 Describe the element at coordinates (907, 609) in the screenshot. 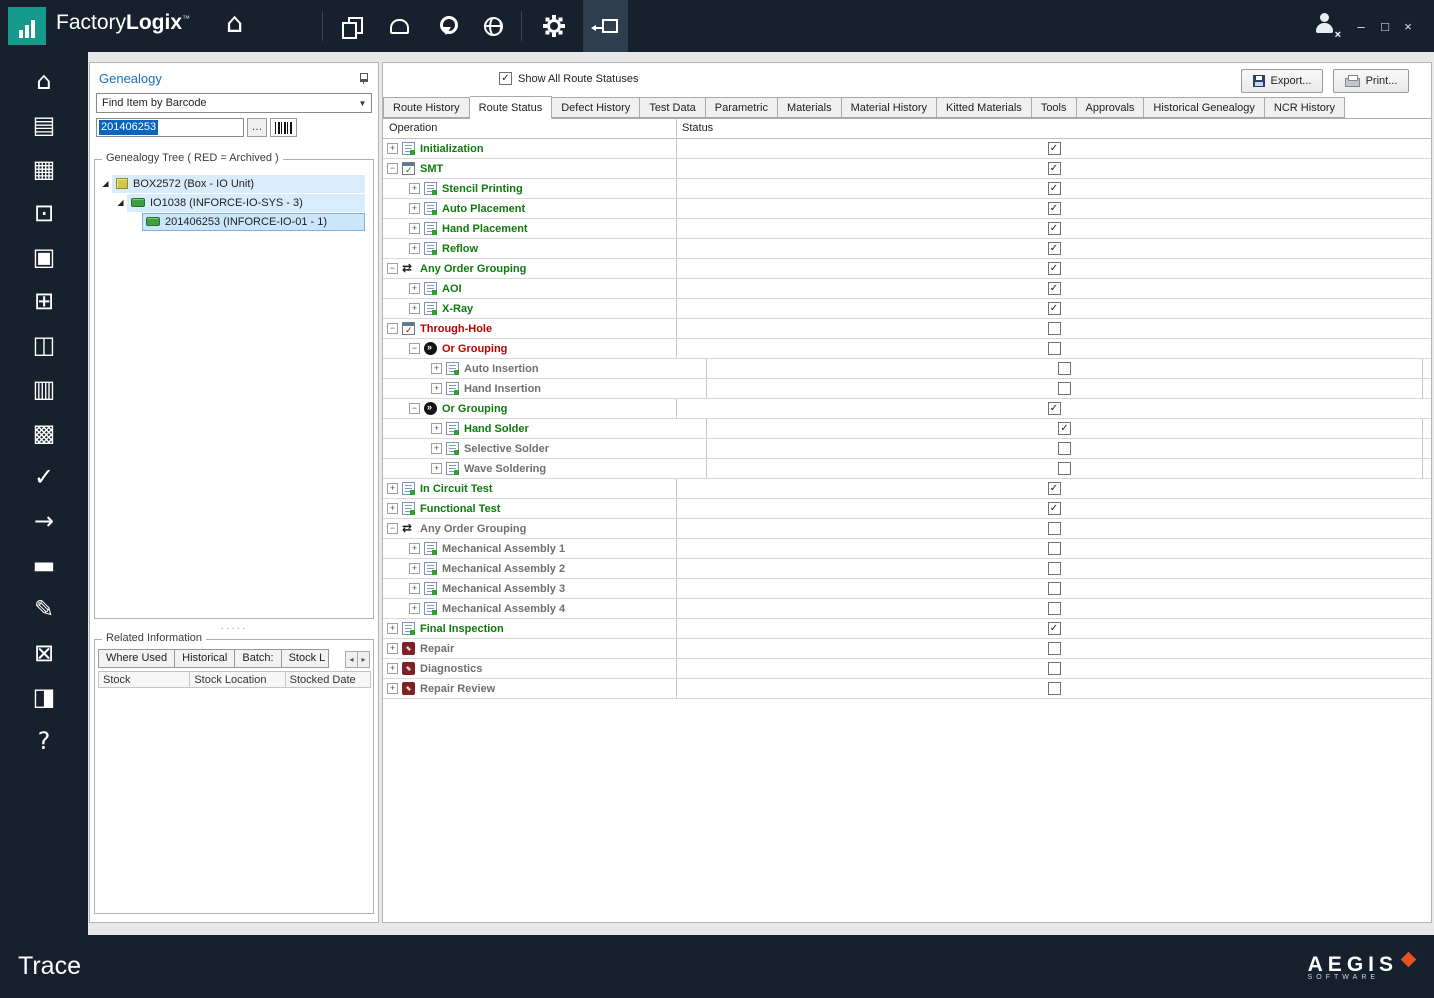

I see `route-row-mechanical-assembly-4: + Mechanical Assembly 4` at that location.